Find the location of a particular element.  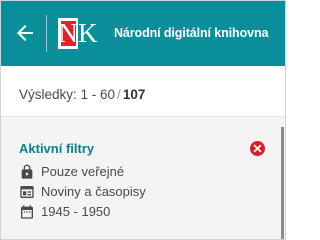

logo-letter-k: K is located at coordinates (88, 33).